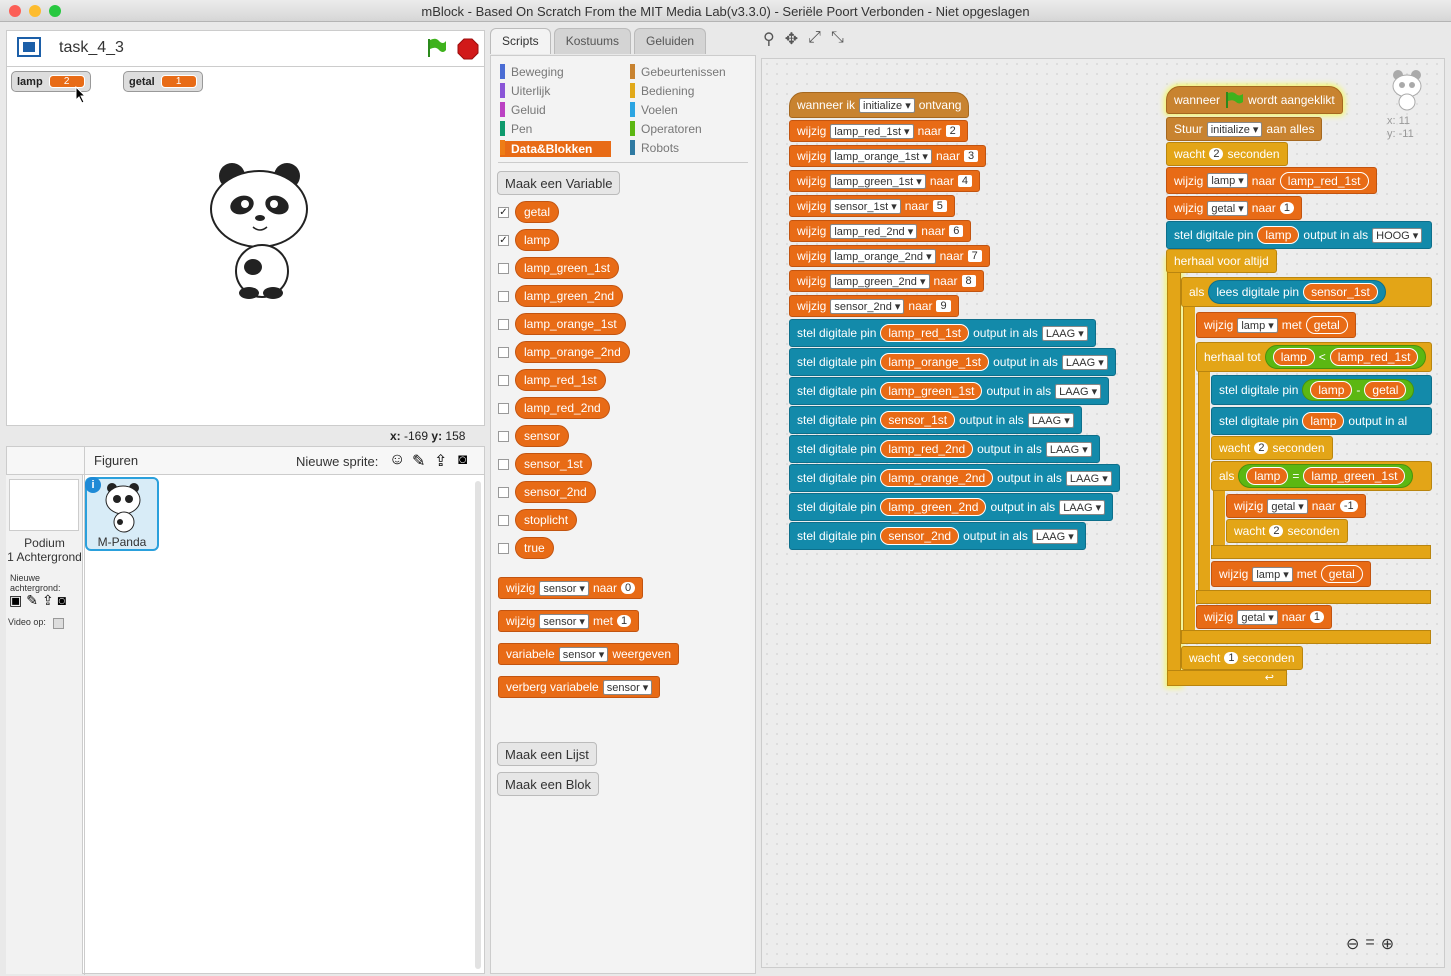  I want to click on project-name: task_4_3, so click(91, 48).